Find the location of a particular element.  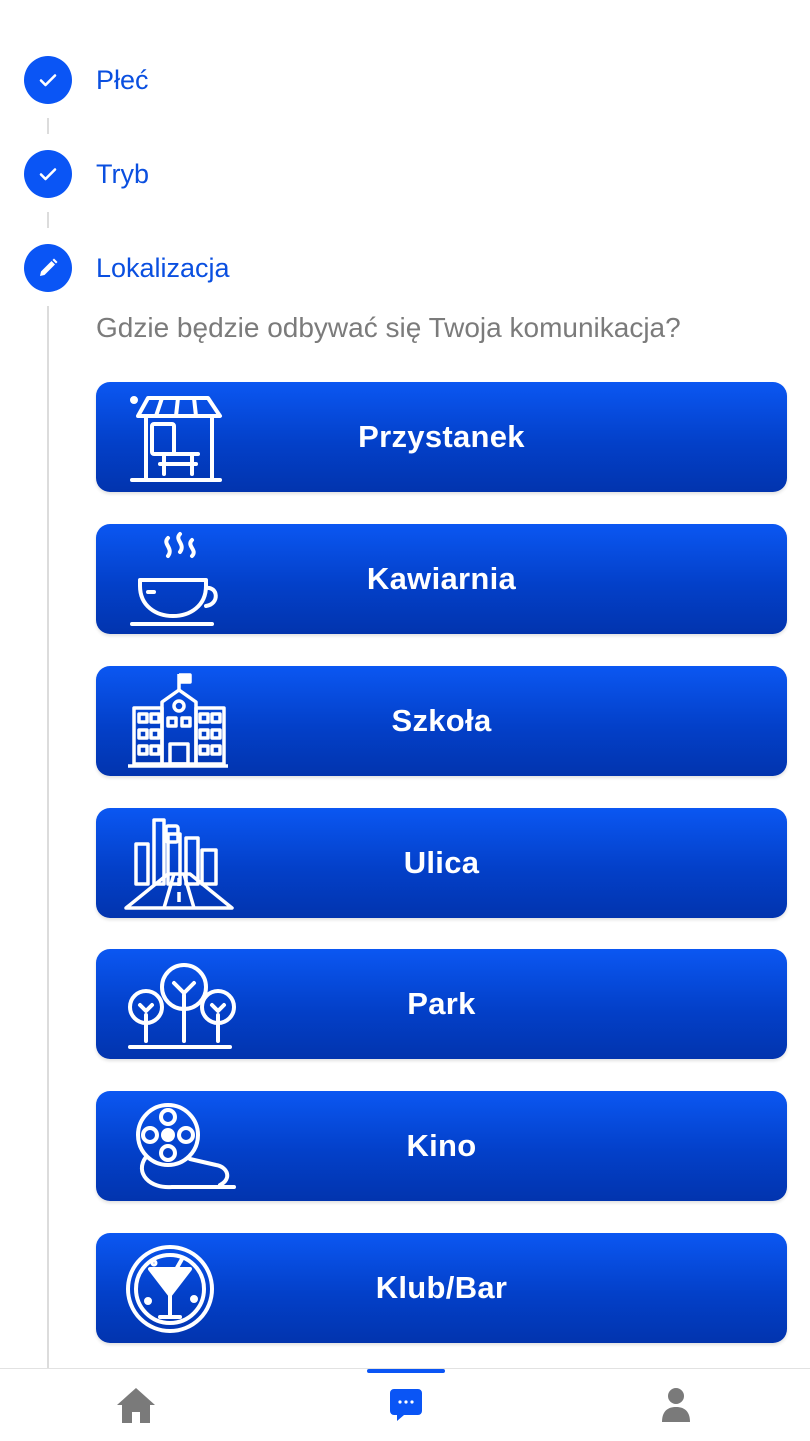

option-label: Klub/Bar is located at coordinates (441, 1287).